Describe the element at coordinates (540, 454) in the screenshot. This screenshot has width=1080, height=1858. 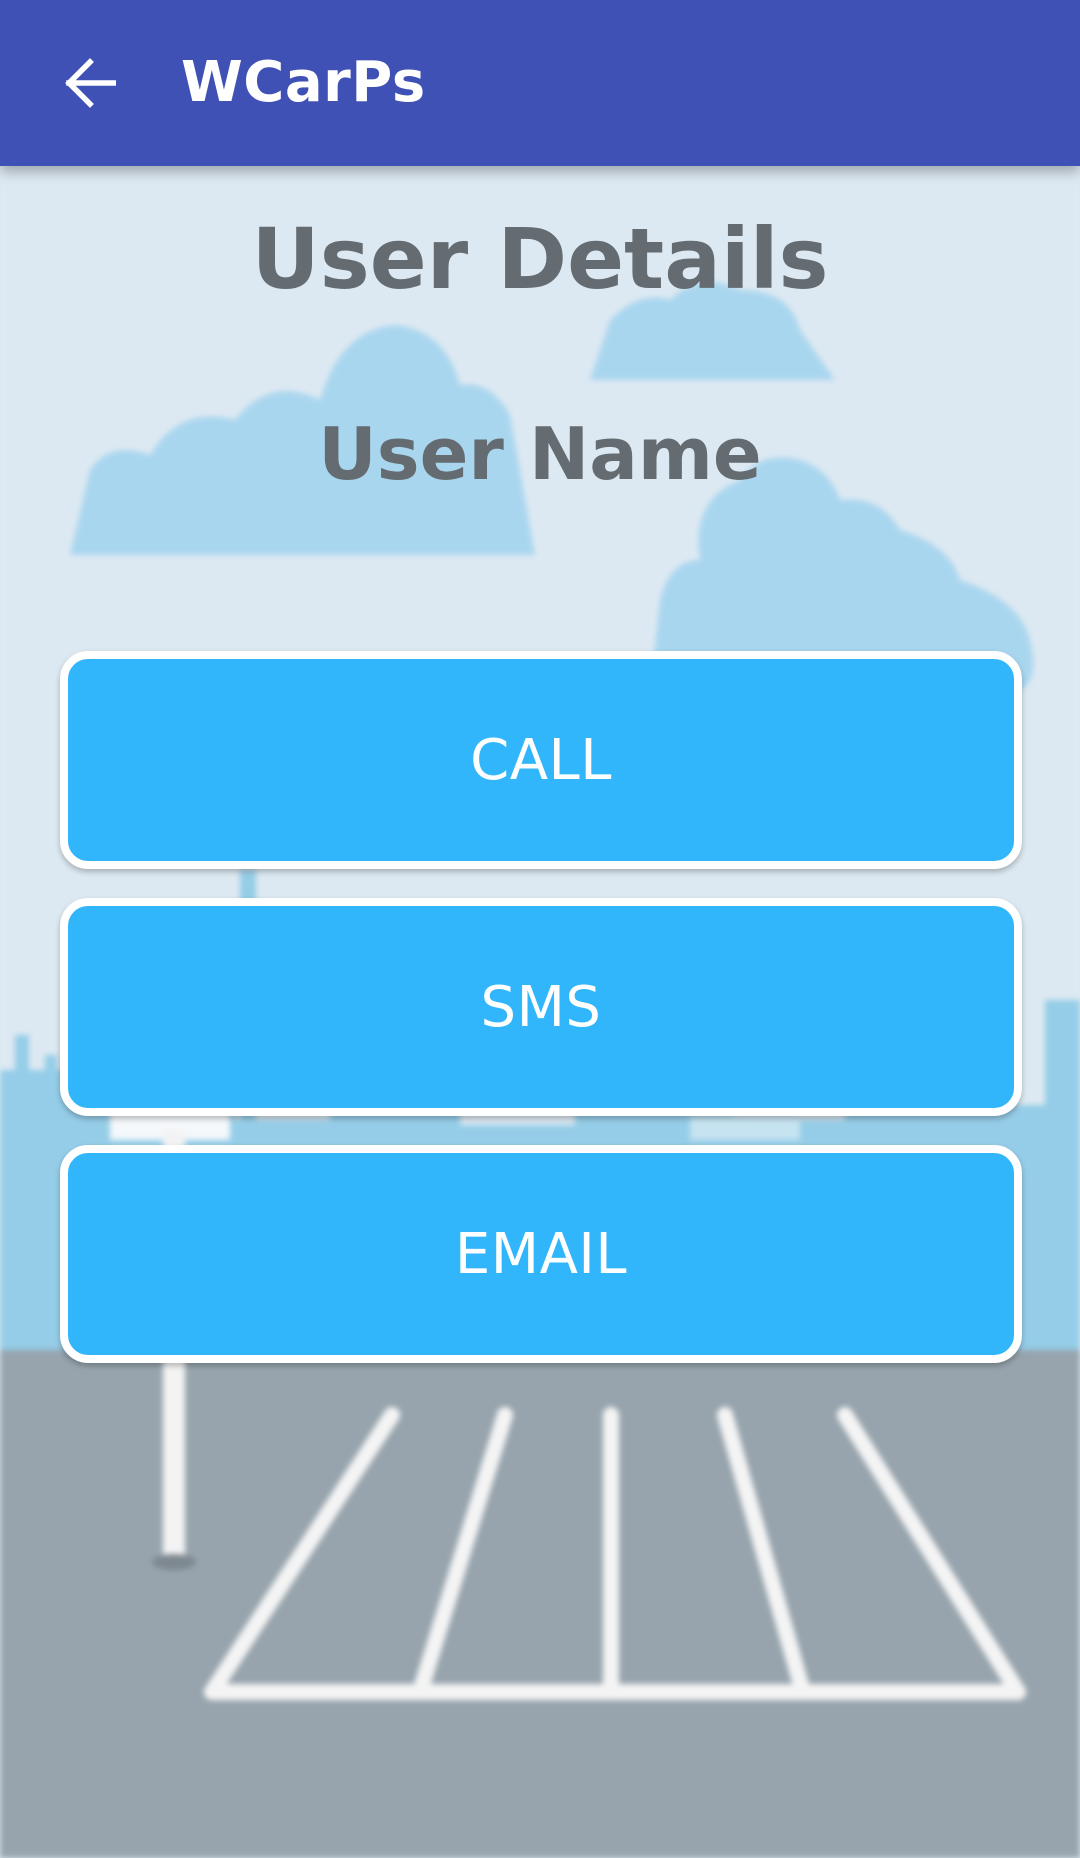
I see `user-name-label: User Name` at that location.